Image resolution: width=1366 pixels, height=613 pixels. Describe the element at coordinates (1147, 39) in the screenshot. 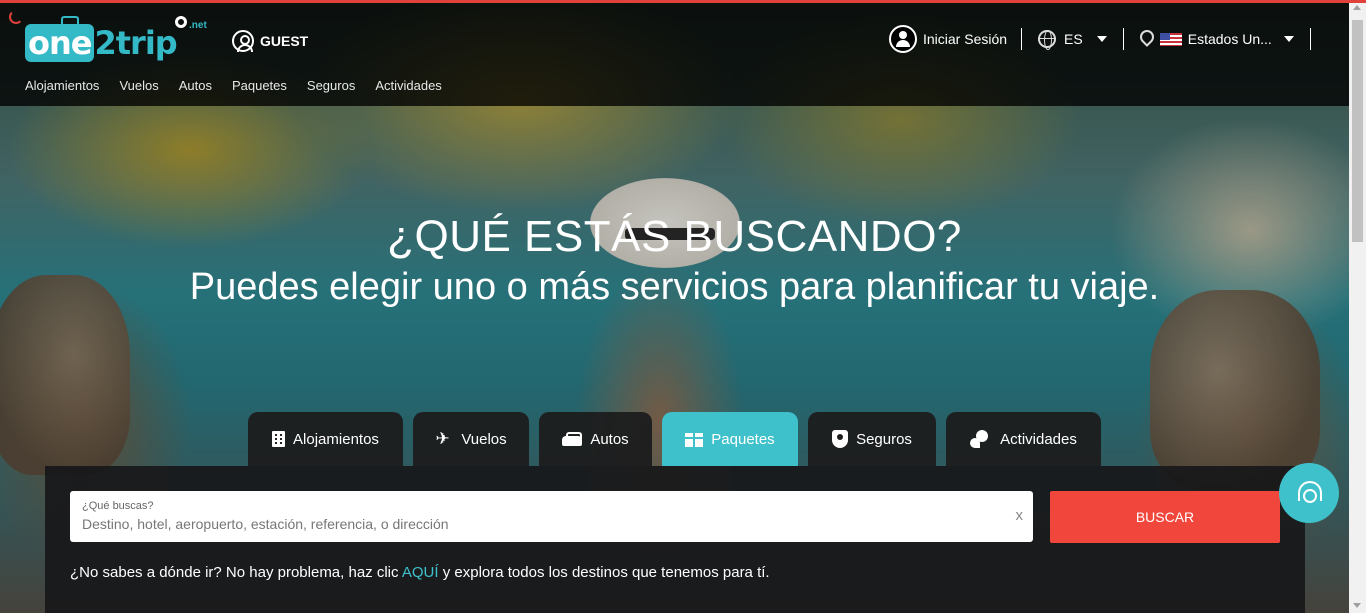

I see `location-pin-icon` at that location.